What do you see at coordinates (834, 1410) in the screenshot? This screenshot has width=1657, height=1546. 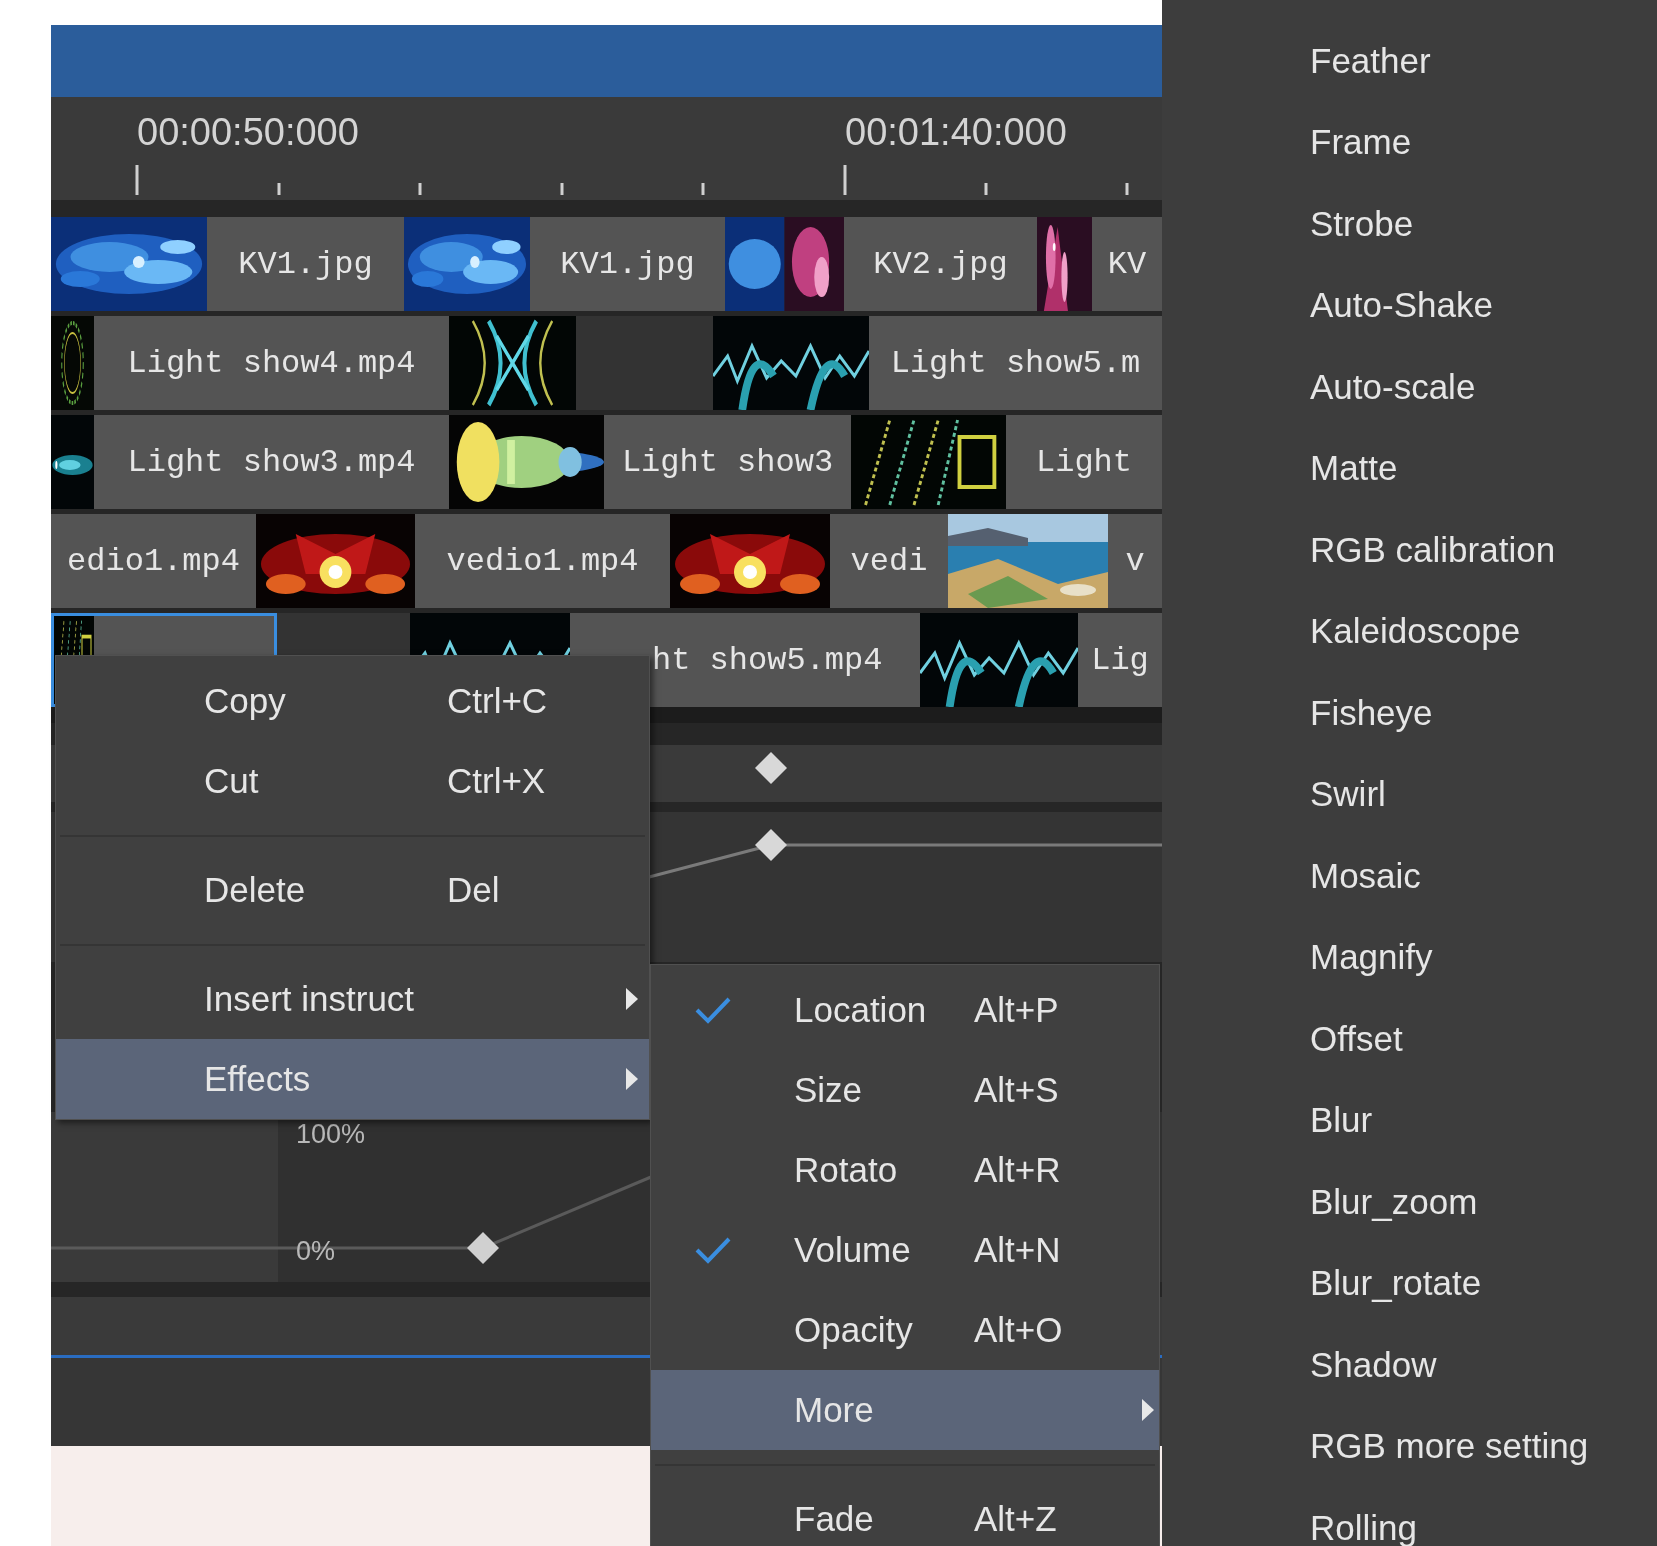 I see `menu-label: More` at bounding box center [834, 1410].